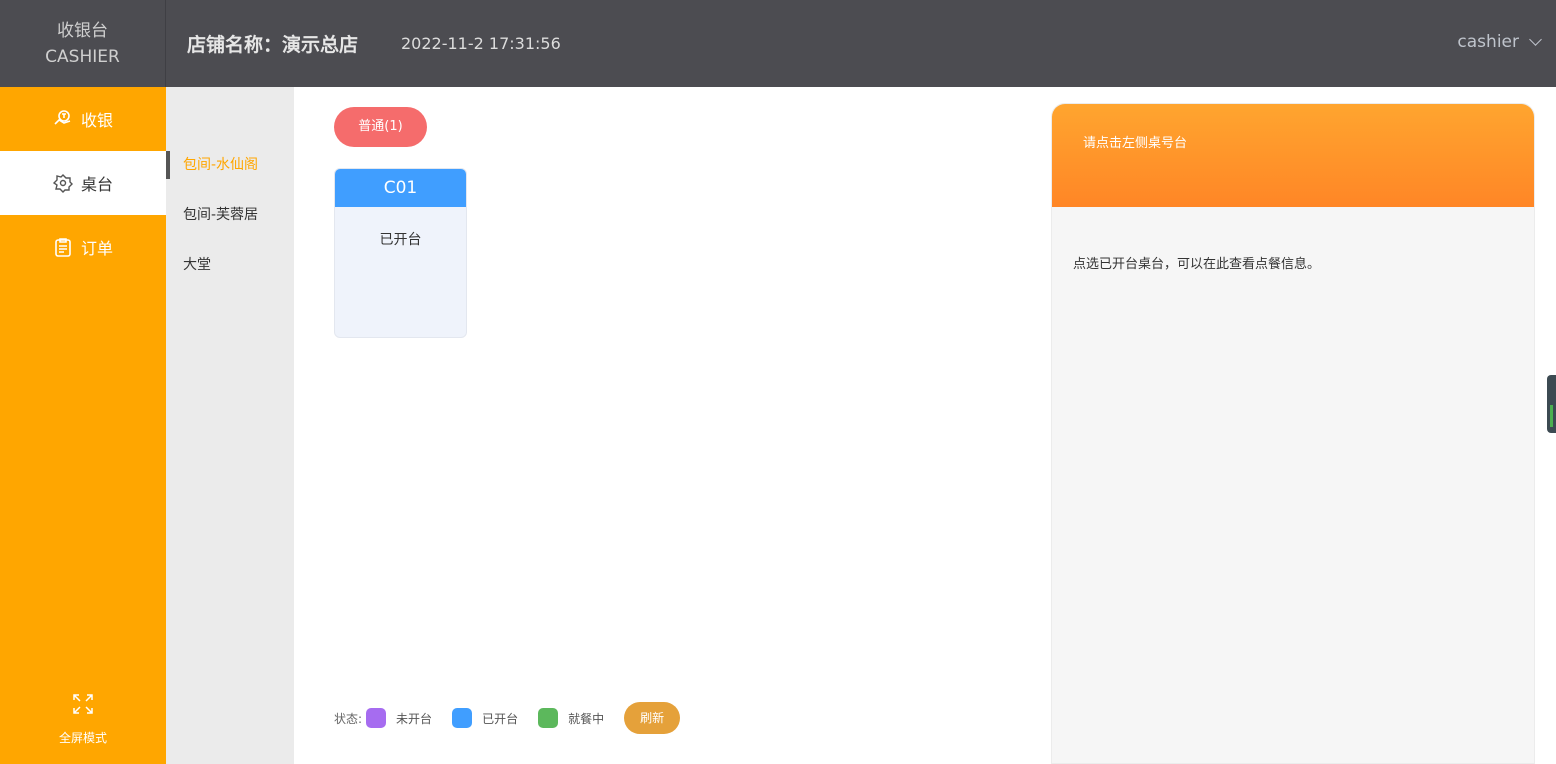 This screenshot has height=764, width=1556. I want to click on order-icon, so click(63, 247).